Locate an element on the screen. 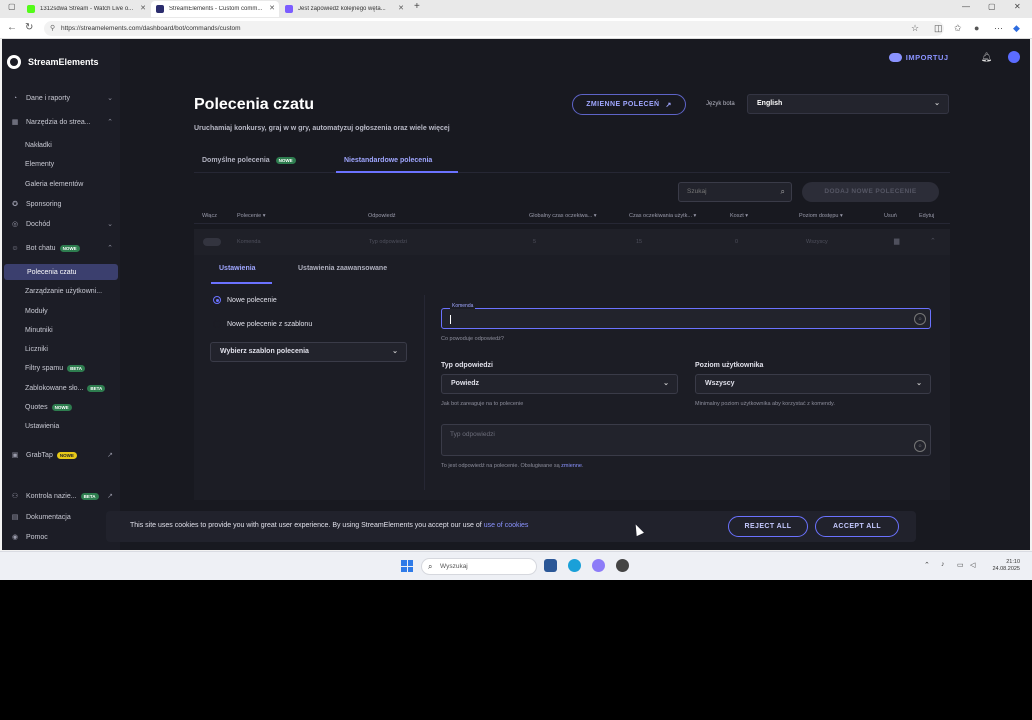 Image resolution: width=1032 pixels, height=720 pixels. split-screen-icon: ◫ is located at coordinates (938, 28).